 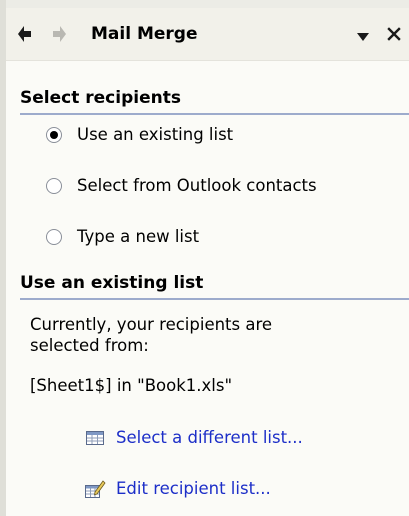 What do you see at coordinates (144, 34) in the screenshot?
I see `task-pane-title: Mail Merge` at bounding box center [144, 34].